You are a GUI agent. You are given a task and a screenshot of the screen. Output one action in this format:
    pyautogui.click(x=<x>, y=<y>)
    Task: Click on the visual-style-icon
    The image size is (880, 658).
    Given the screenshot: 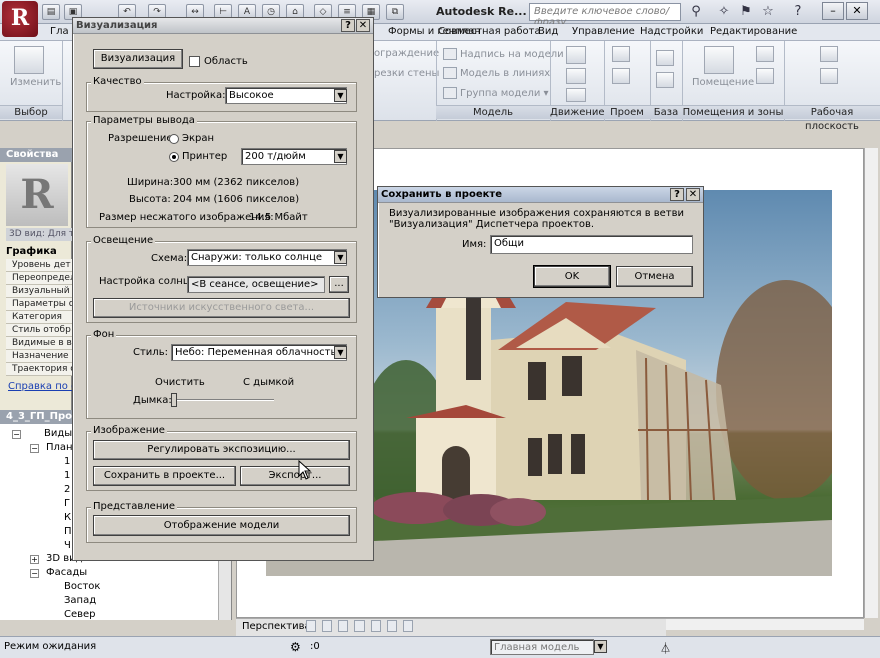 What is the action you would take?
    pyautogui.click(x=327, y=626)
    